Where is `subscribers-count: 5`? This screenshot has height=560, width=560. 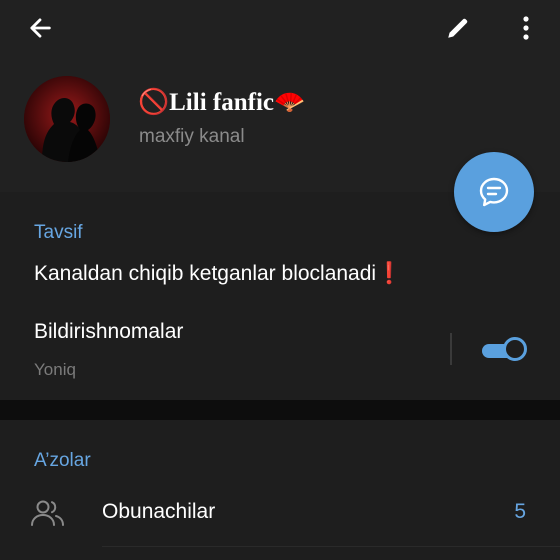 subscribers-count: 5 is located at coordinates (520, 511).